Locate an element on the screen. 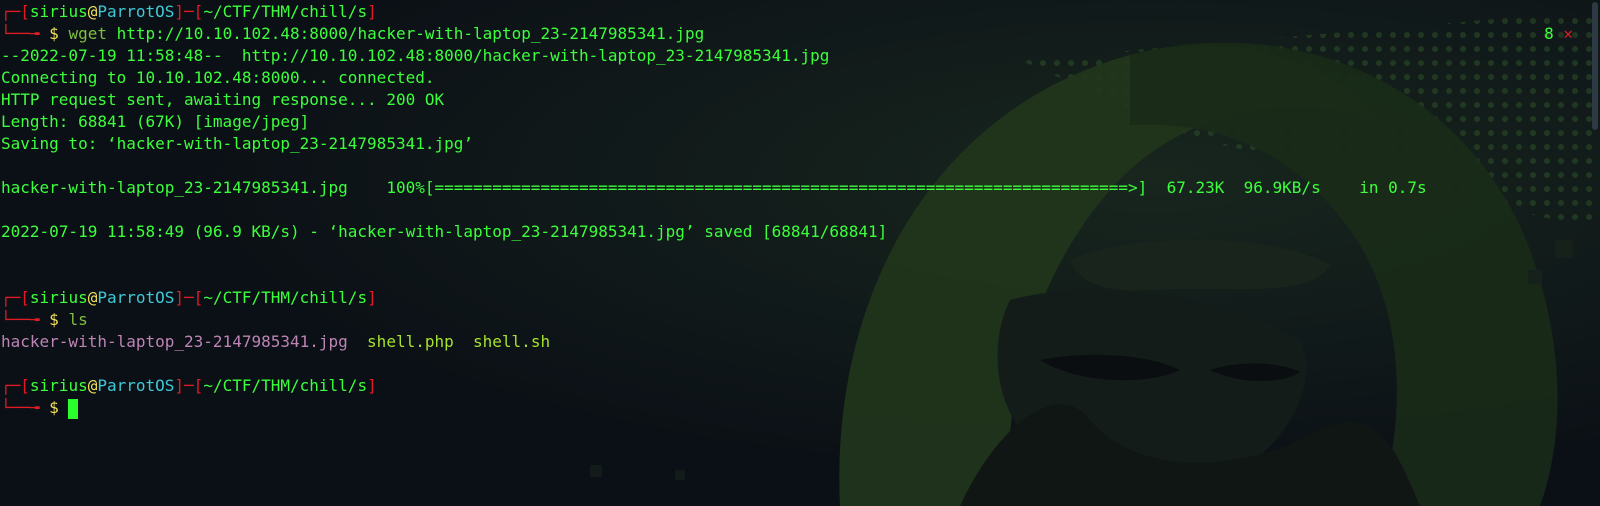 The image size is (1600, 506). fail-icon: ✕ is located at coordinates (1568, 33).